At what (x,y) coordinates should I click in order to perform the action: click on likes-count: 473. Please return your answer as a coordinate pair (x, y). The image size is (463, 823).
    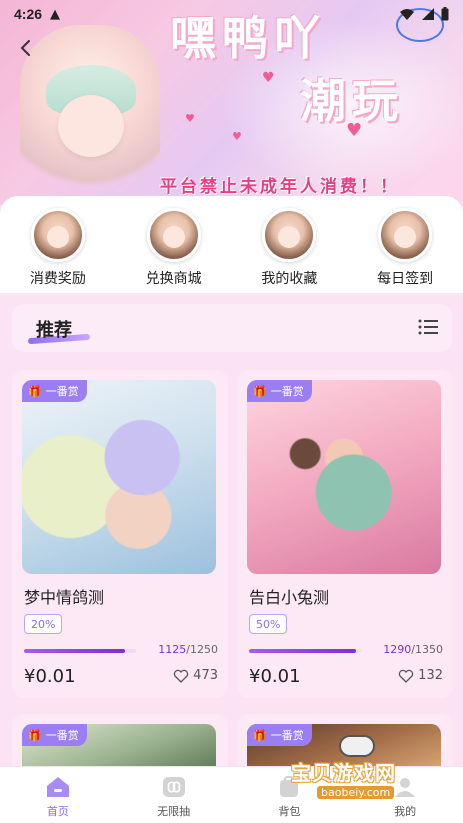
    Looking at the image, I should click on (205, 675).